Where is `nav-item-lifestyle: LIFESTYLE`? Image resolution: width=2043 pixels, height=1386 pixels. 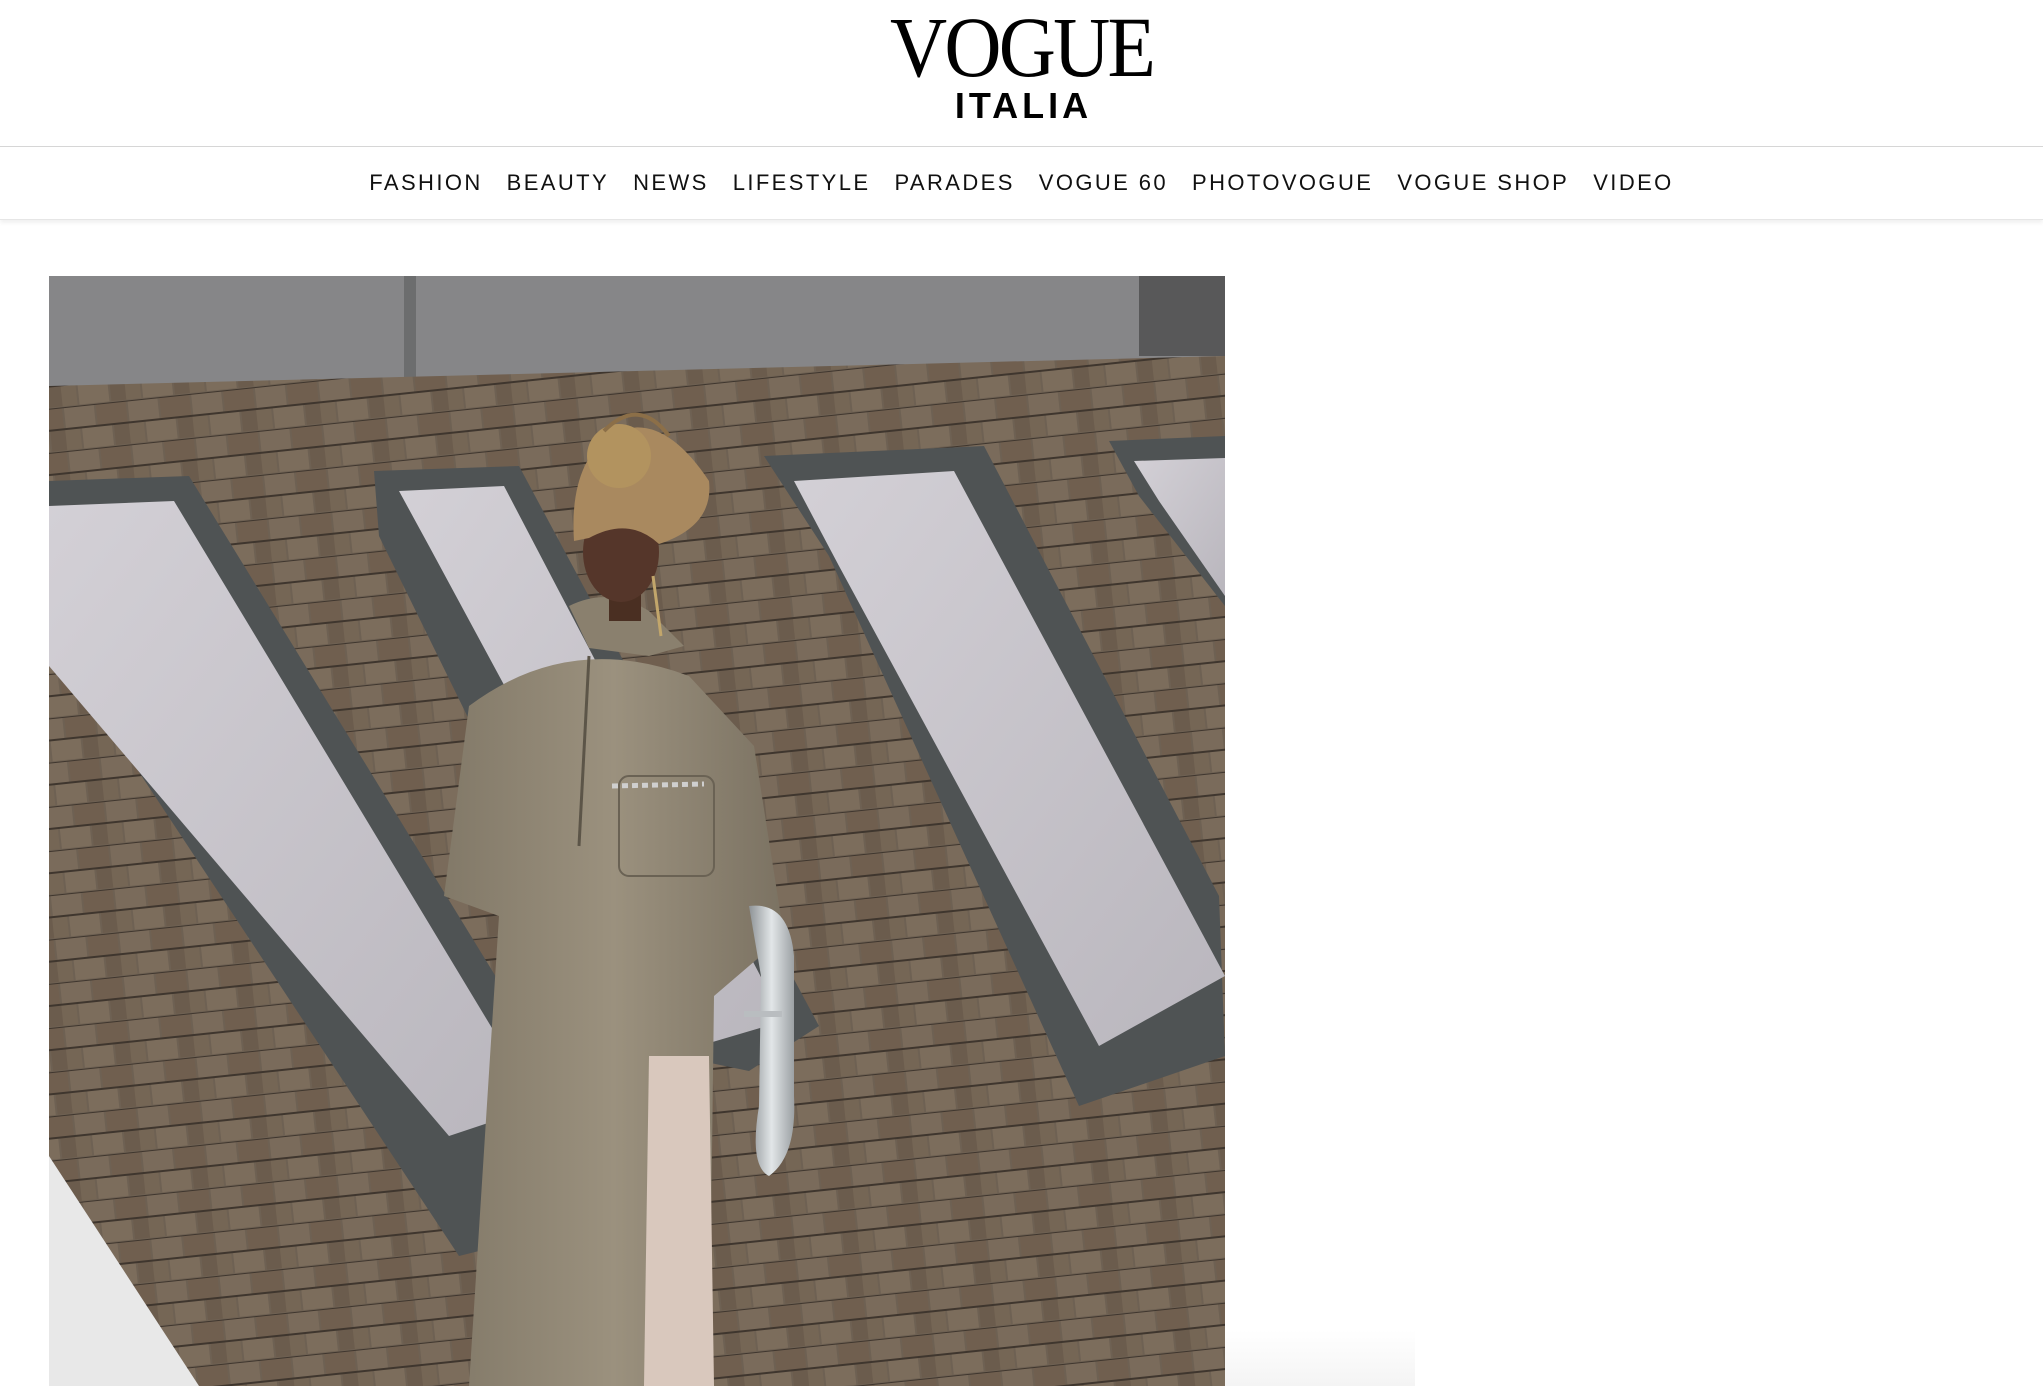
nav-item-lifestyle: LIFESTYLE is located at coordinates (802, 183).